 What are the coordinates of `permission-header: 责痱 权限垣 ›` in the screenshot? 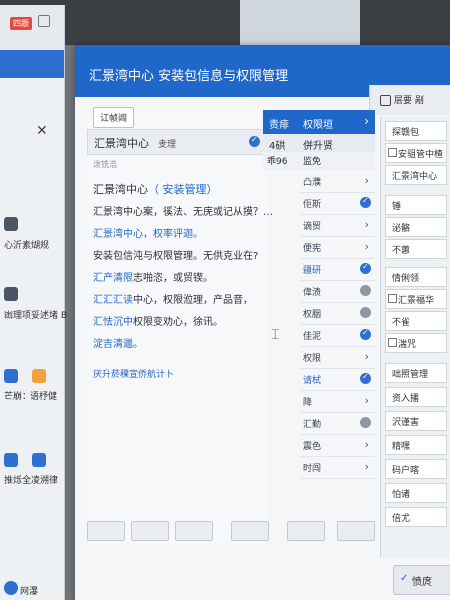 It's located at (319, 122).